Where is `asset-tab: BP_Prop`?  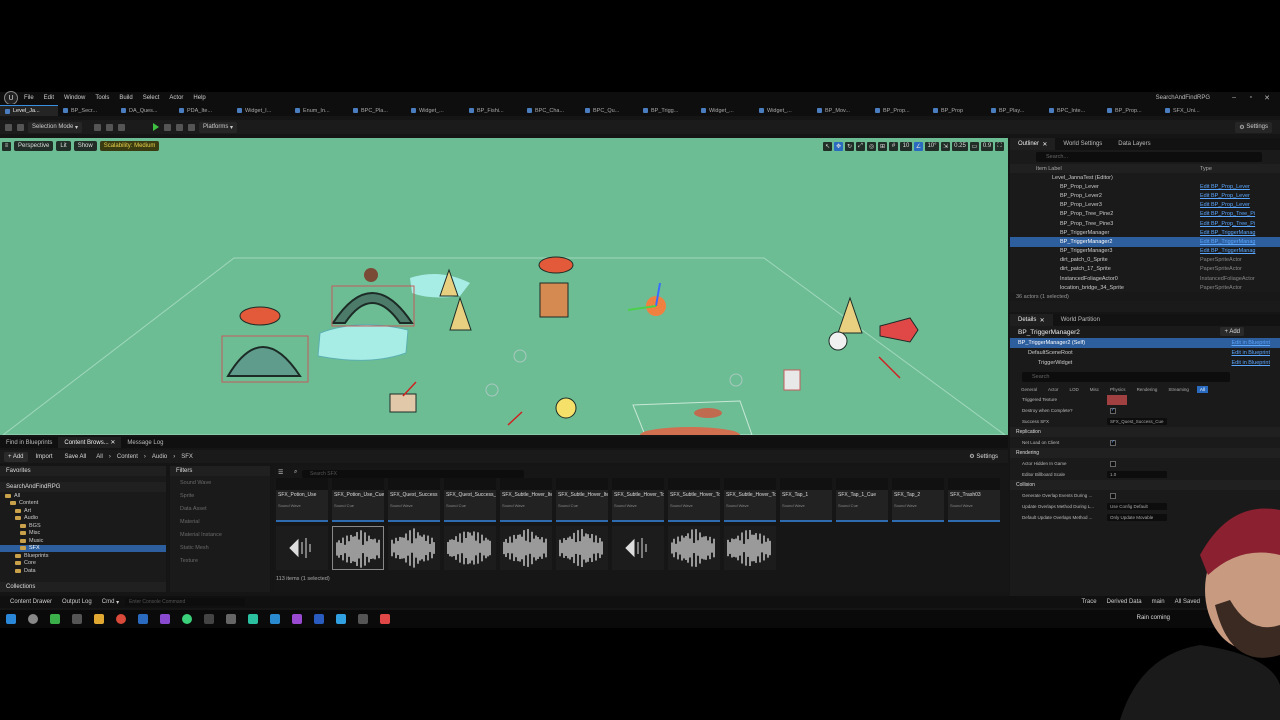 asset-tab: BP_Prop is located at coordinates (957, 110).